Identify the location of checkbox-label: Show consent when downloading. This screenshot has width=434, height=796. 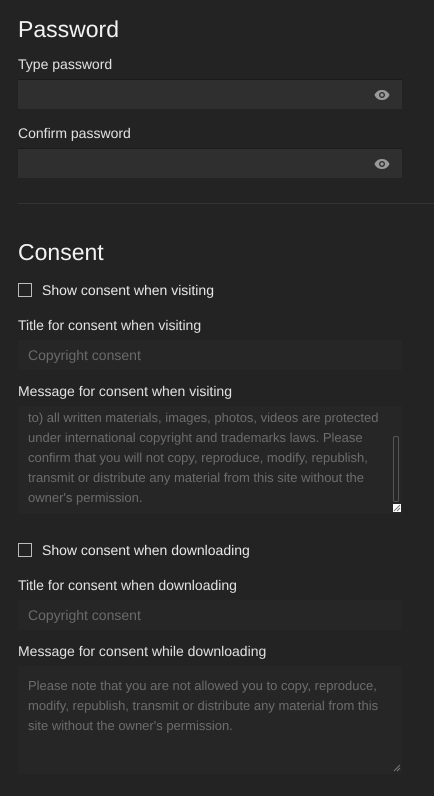
(146, 550).